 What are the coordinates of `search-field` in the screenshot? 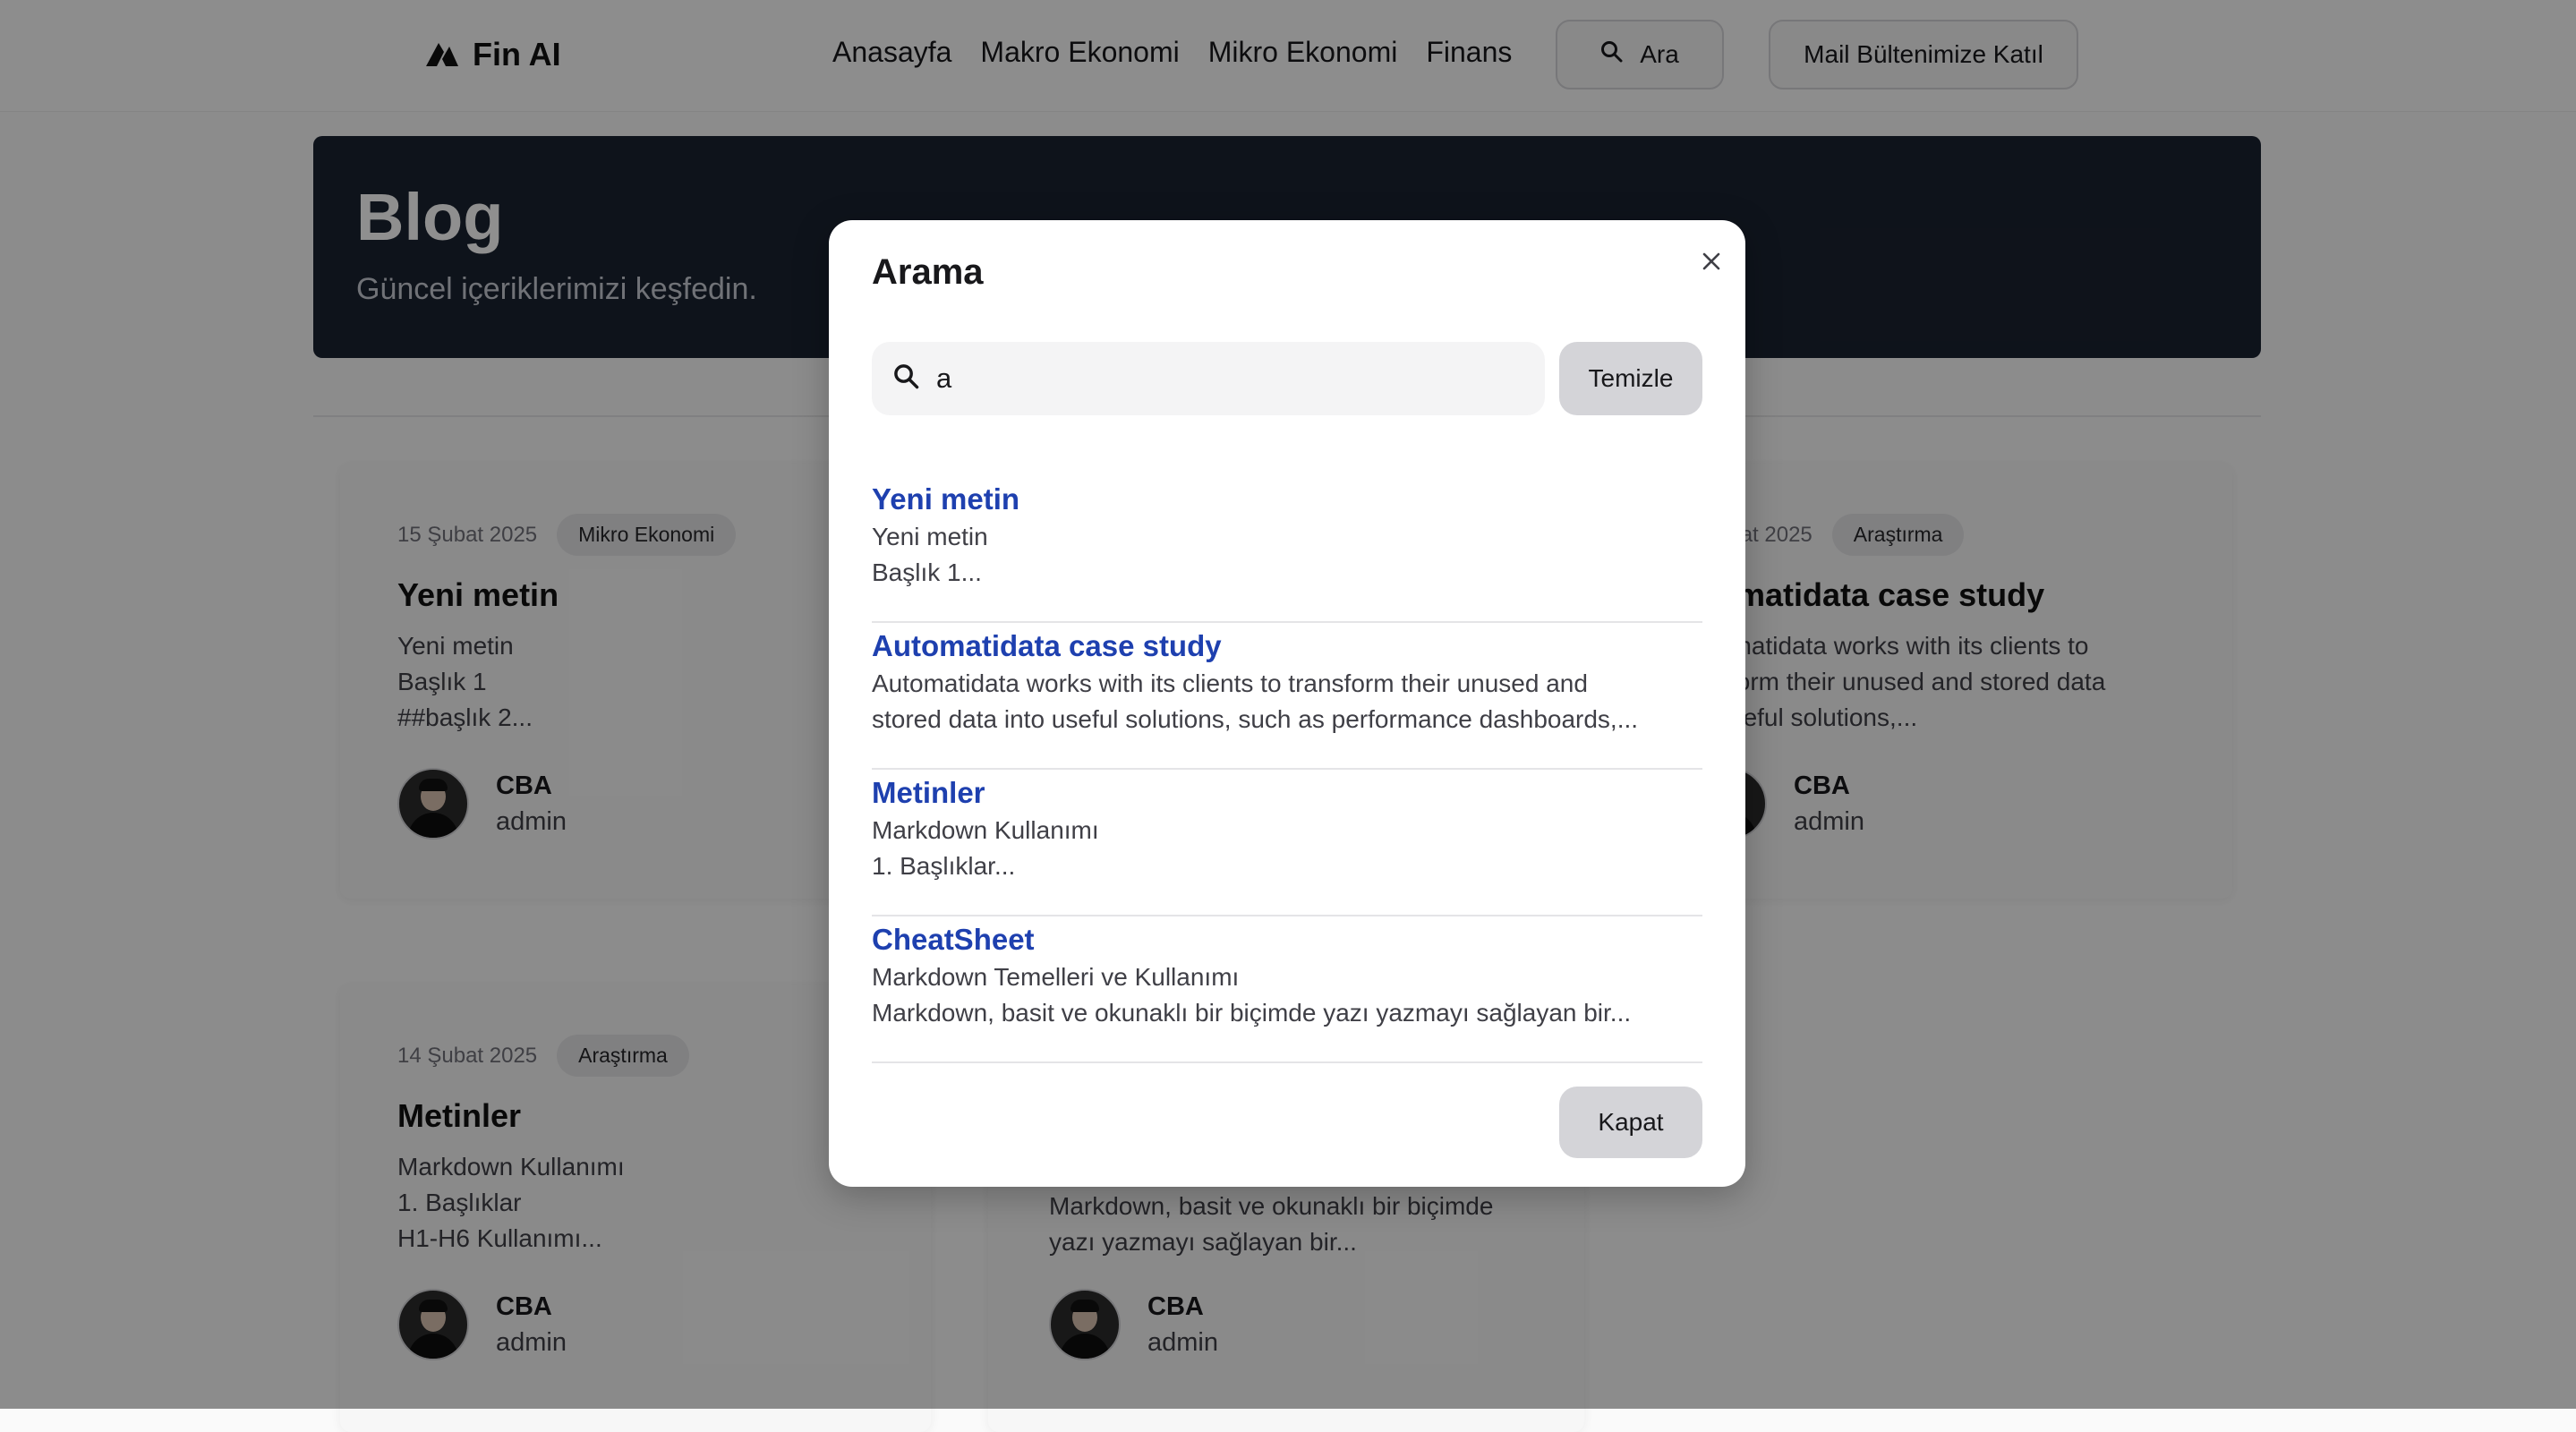 It's located at (1208, 378).